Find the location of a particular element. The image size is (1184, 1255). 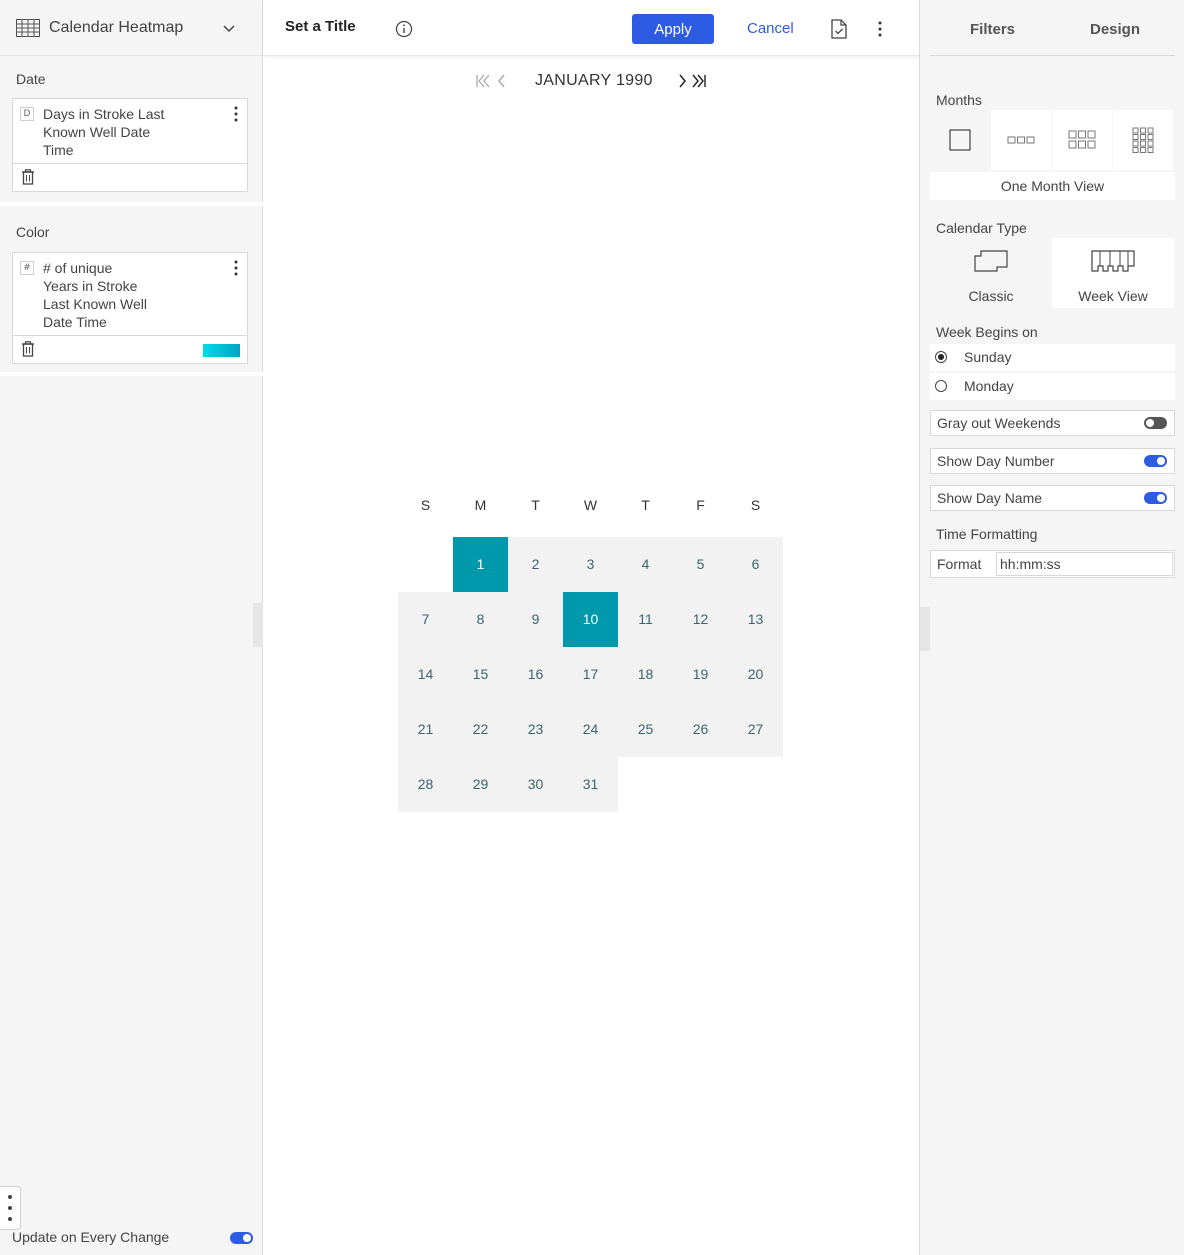

twelve-months-option is located at coordinates (1143, 140).